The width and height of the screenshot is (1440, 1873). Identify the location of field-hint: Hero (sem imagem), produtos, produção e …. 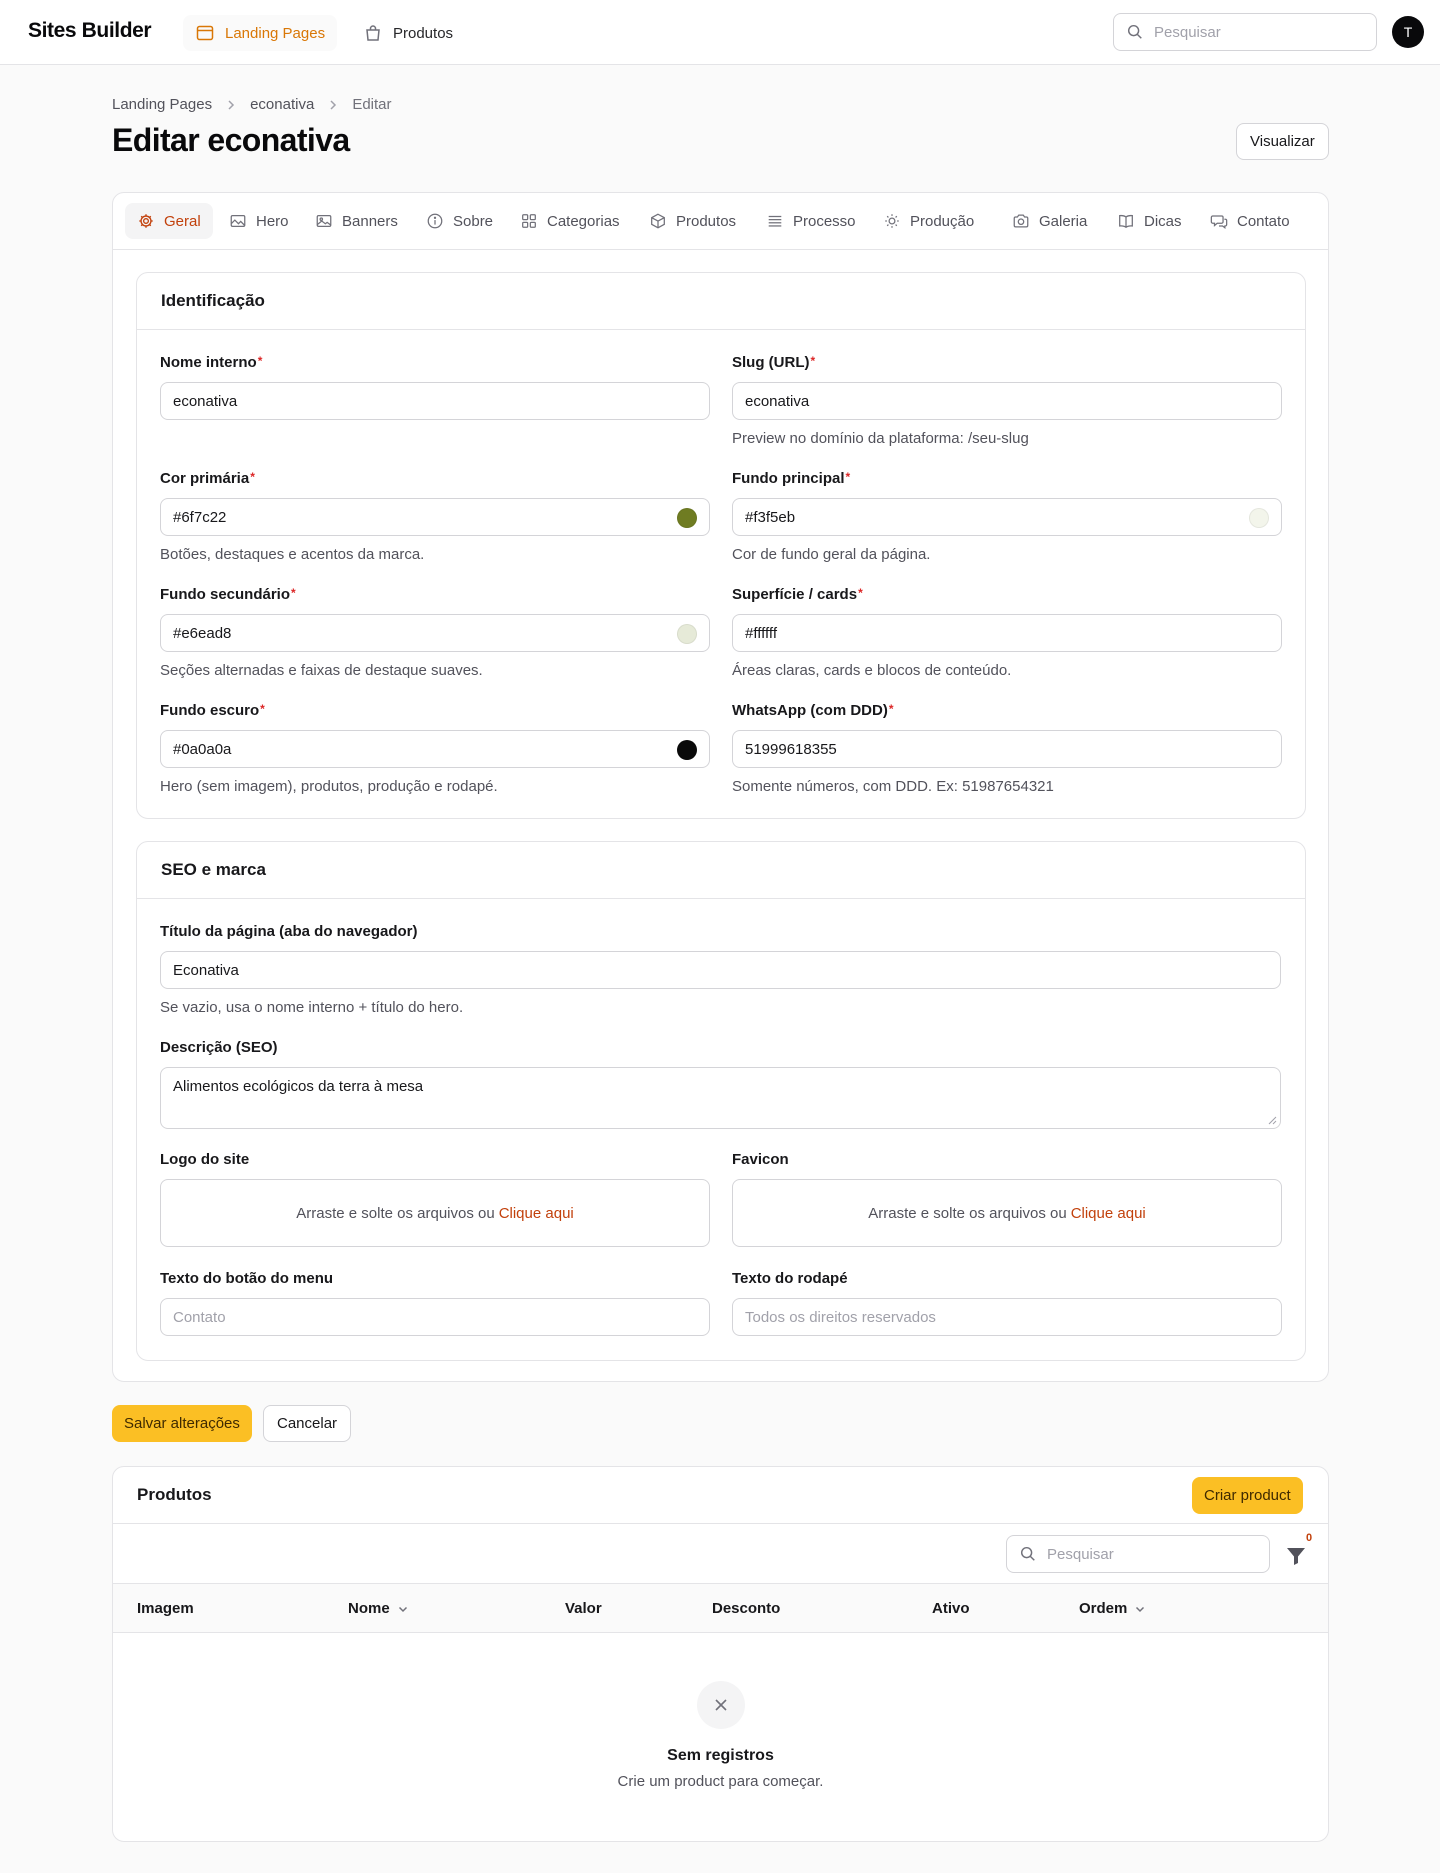
(329, 786).